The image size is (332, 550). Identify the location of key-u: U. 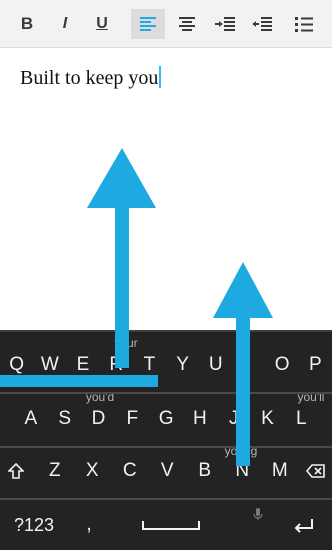
(215, 365).